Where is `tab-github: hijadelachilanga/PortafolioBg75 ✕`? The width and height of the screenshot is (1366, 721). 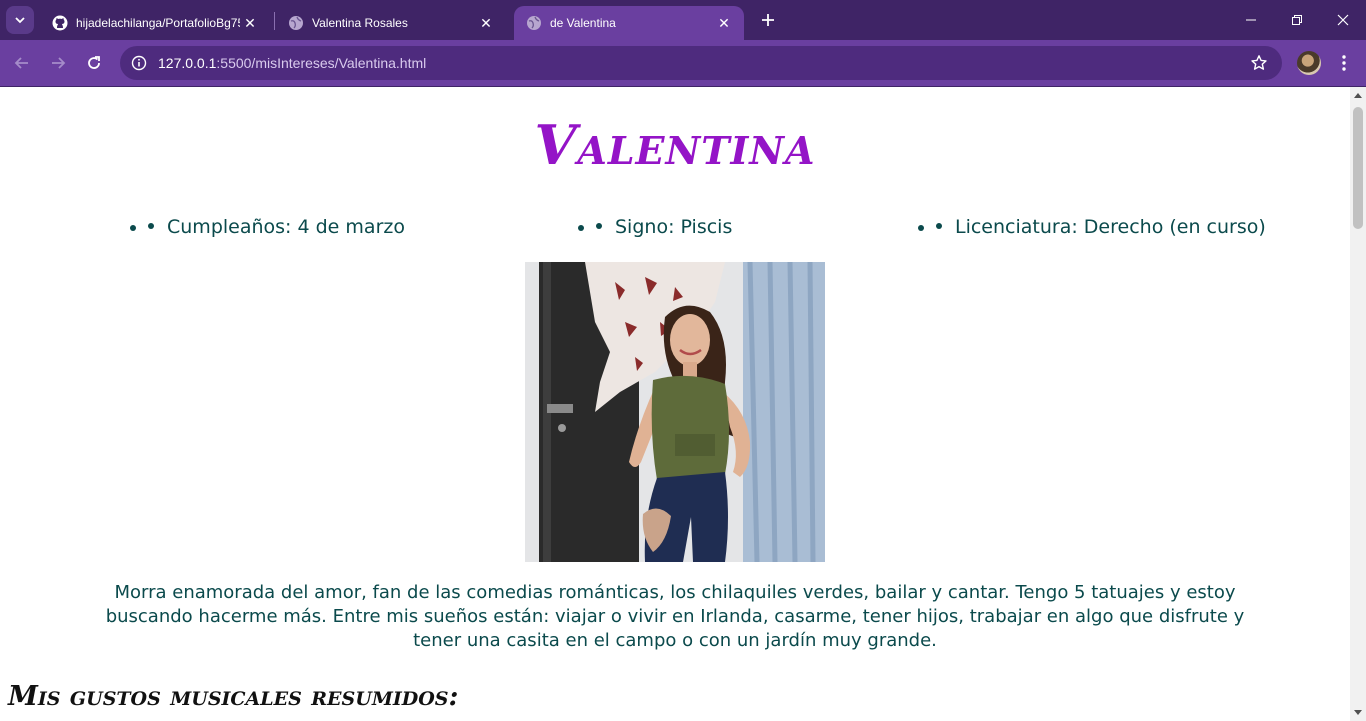
tab-github: hijadelachilanga/PortafolioBg75 ✕ is located at coordinates (155, 23).